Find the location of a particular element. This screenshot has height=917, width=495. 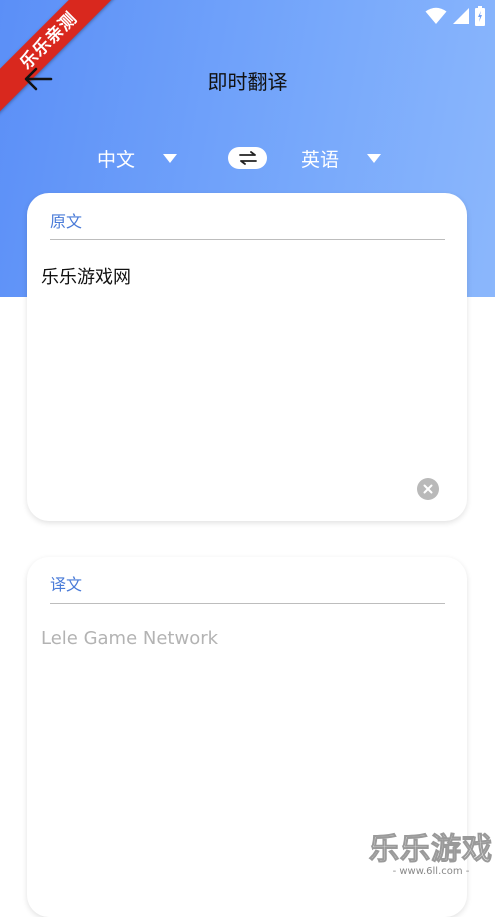

swap-arrows-icon is located at coordinates (247, 158).